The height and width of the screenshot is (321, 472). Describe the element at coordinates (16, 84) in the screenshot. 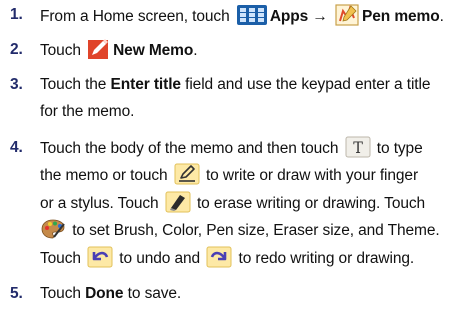

I see `step-number: 3.` at that location.